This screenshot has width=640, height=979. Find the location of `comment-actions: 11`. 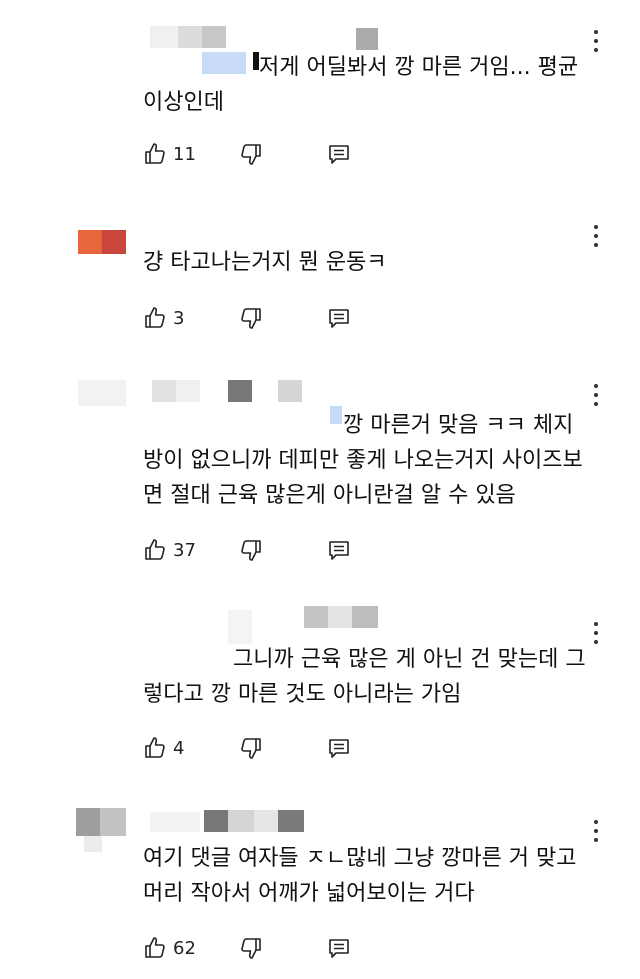

comment-actions: 11 is located at coordinates (253, 154).